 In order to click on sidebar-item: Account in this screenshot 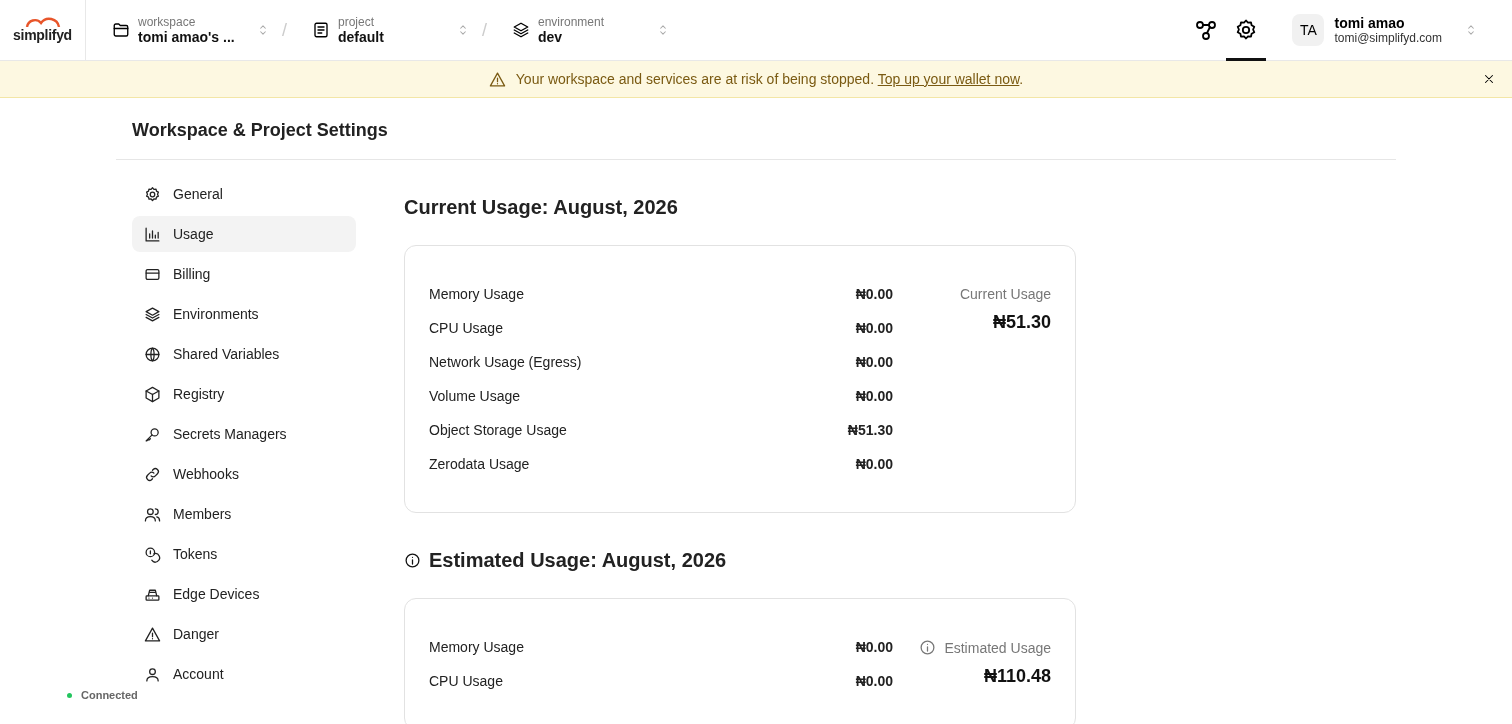, I will do `click(244, 674)`.